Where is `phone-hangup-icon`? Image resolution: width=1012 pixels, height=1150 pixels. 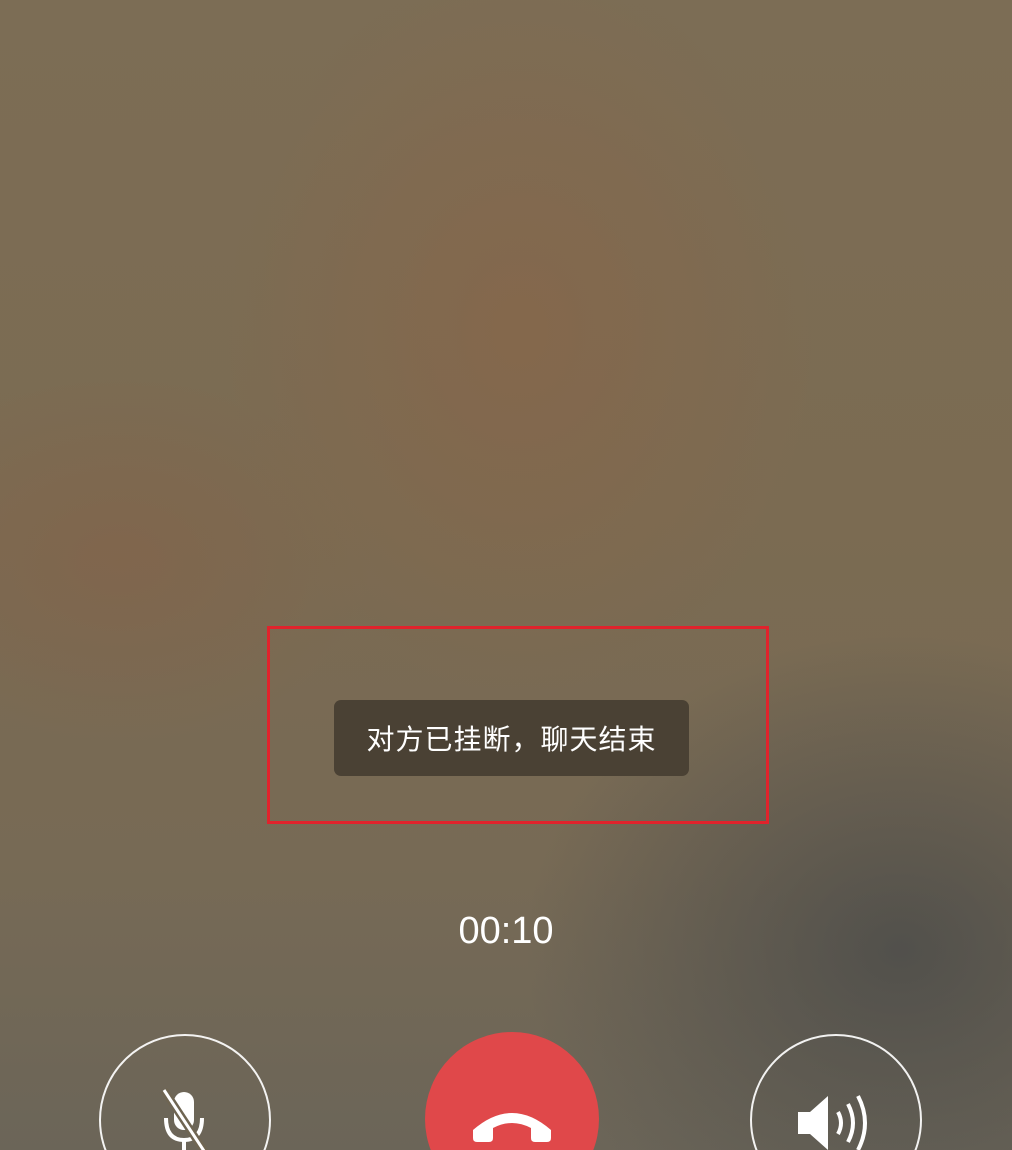
phone-hangup-icon is located at coordinates (512, 1091).